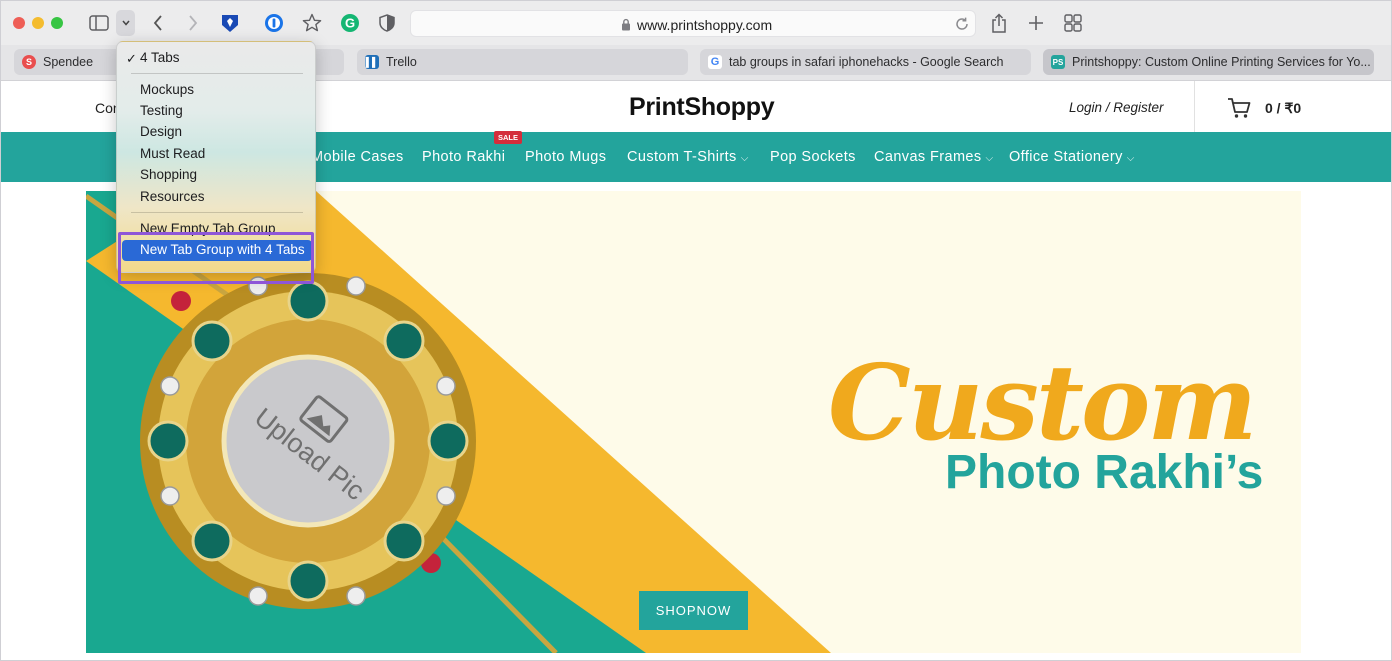  What do you see at coordinates (57, 23) in the screenshot?
I see `fullscreen-window-button` at bounding box center [57, 23].